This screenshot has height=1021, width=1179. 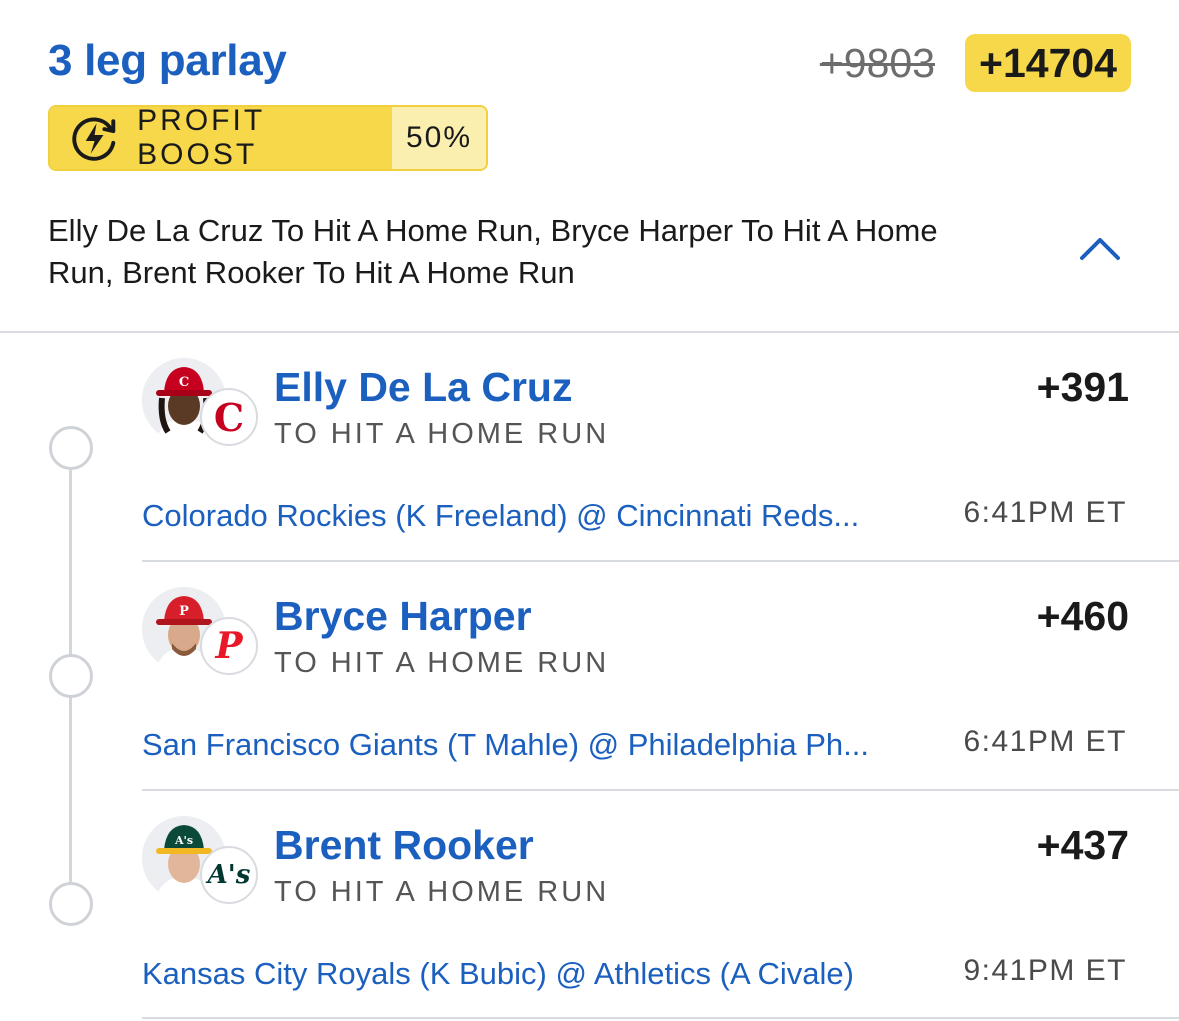 I want to click on player-name: Elly De La Cruz, so click(x=423, y=387).